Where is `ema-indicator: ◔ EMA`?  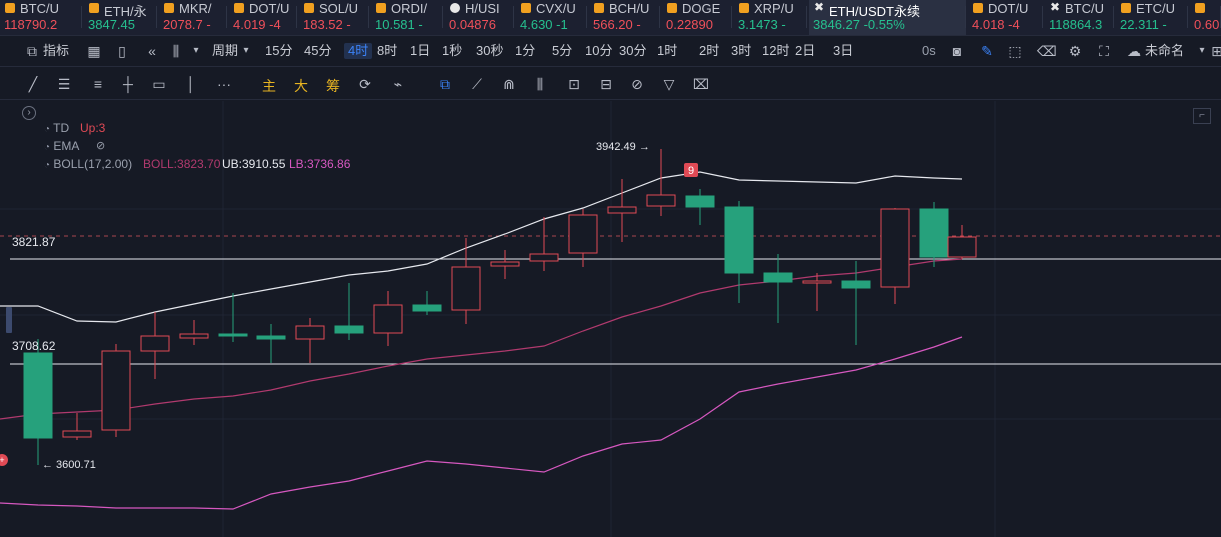 ema-indicator: ◔ EMA is located at coordinates (61, 146).